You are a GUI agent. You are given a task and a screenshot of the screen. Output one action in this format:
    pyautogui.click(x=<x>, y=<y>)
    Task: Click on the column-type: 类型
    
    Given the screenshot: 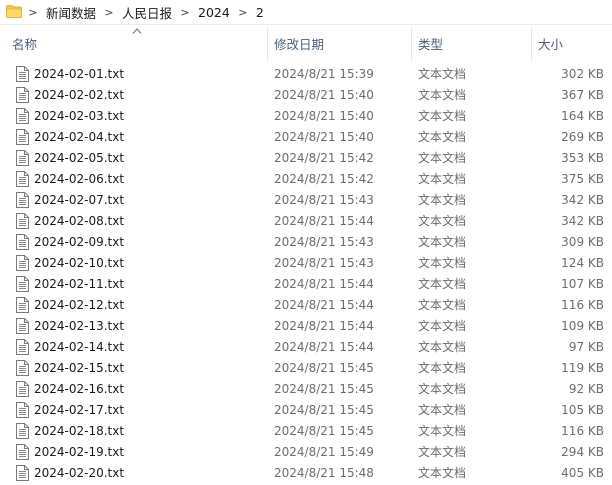 What is the action you would take?
    pyautogui.click(x=471, y=43)
    